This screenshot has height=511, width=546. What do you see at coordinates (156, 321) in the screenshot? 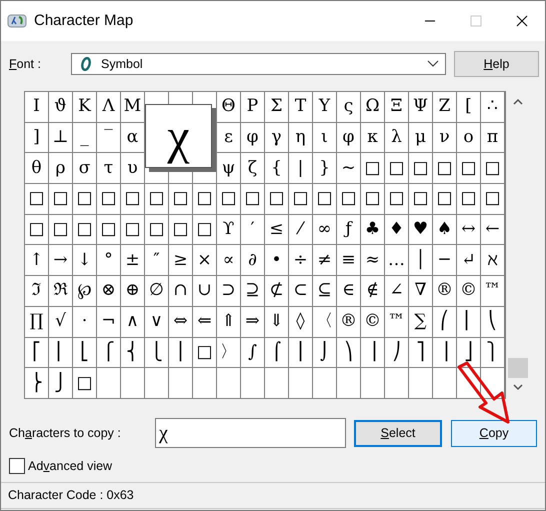
I see `character-cell: ∨` at bounding box center [156, 321].